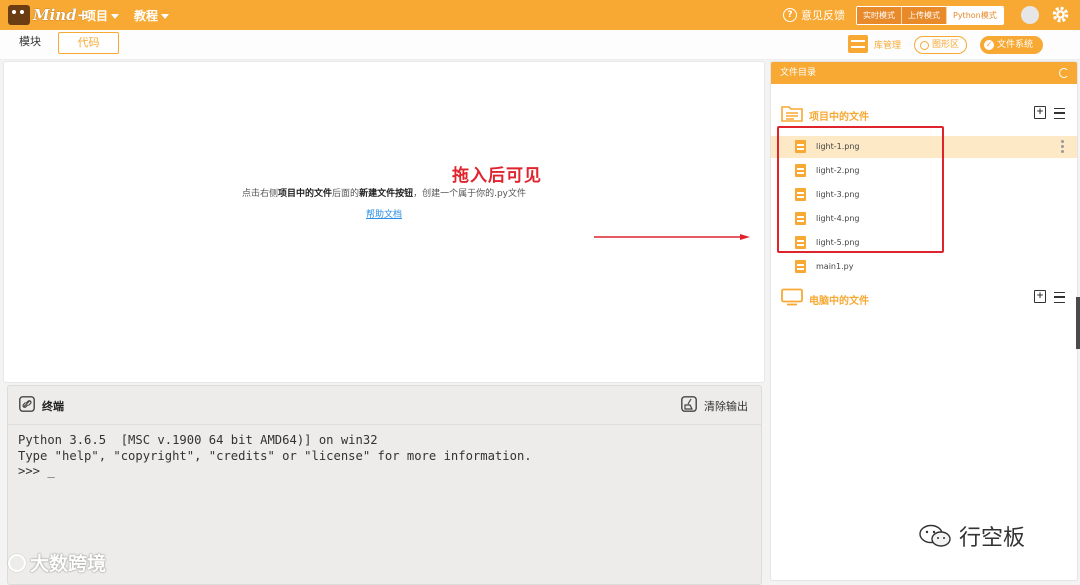 The width and height of the screenshot is (1080, 585). I want to click on computer-files-label: 电脑中的文件, so click(839, 301).